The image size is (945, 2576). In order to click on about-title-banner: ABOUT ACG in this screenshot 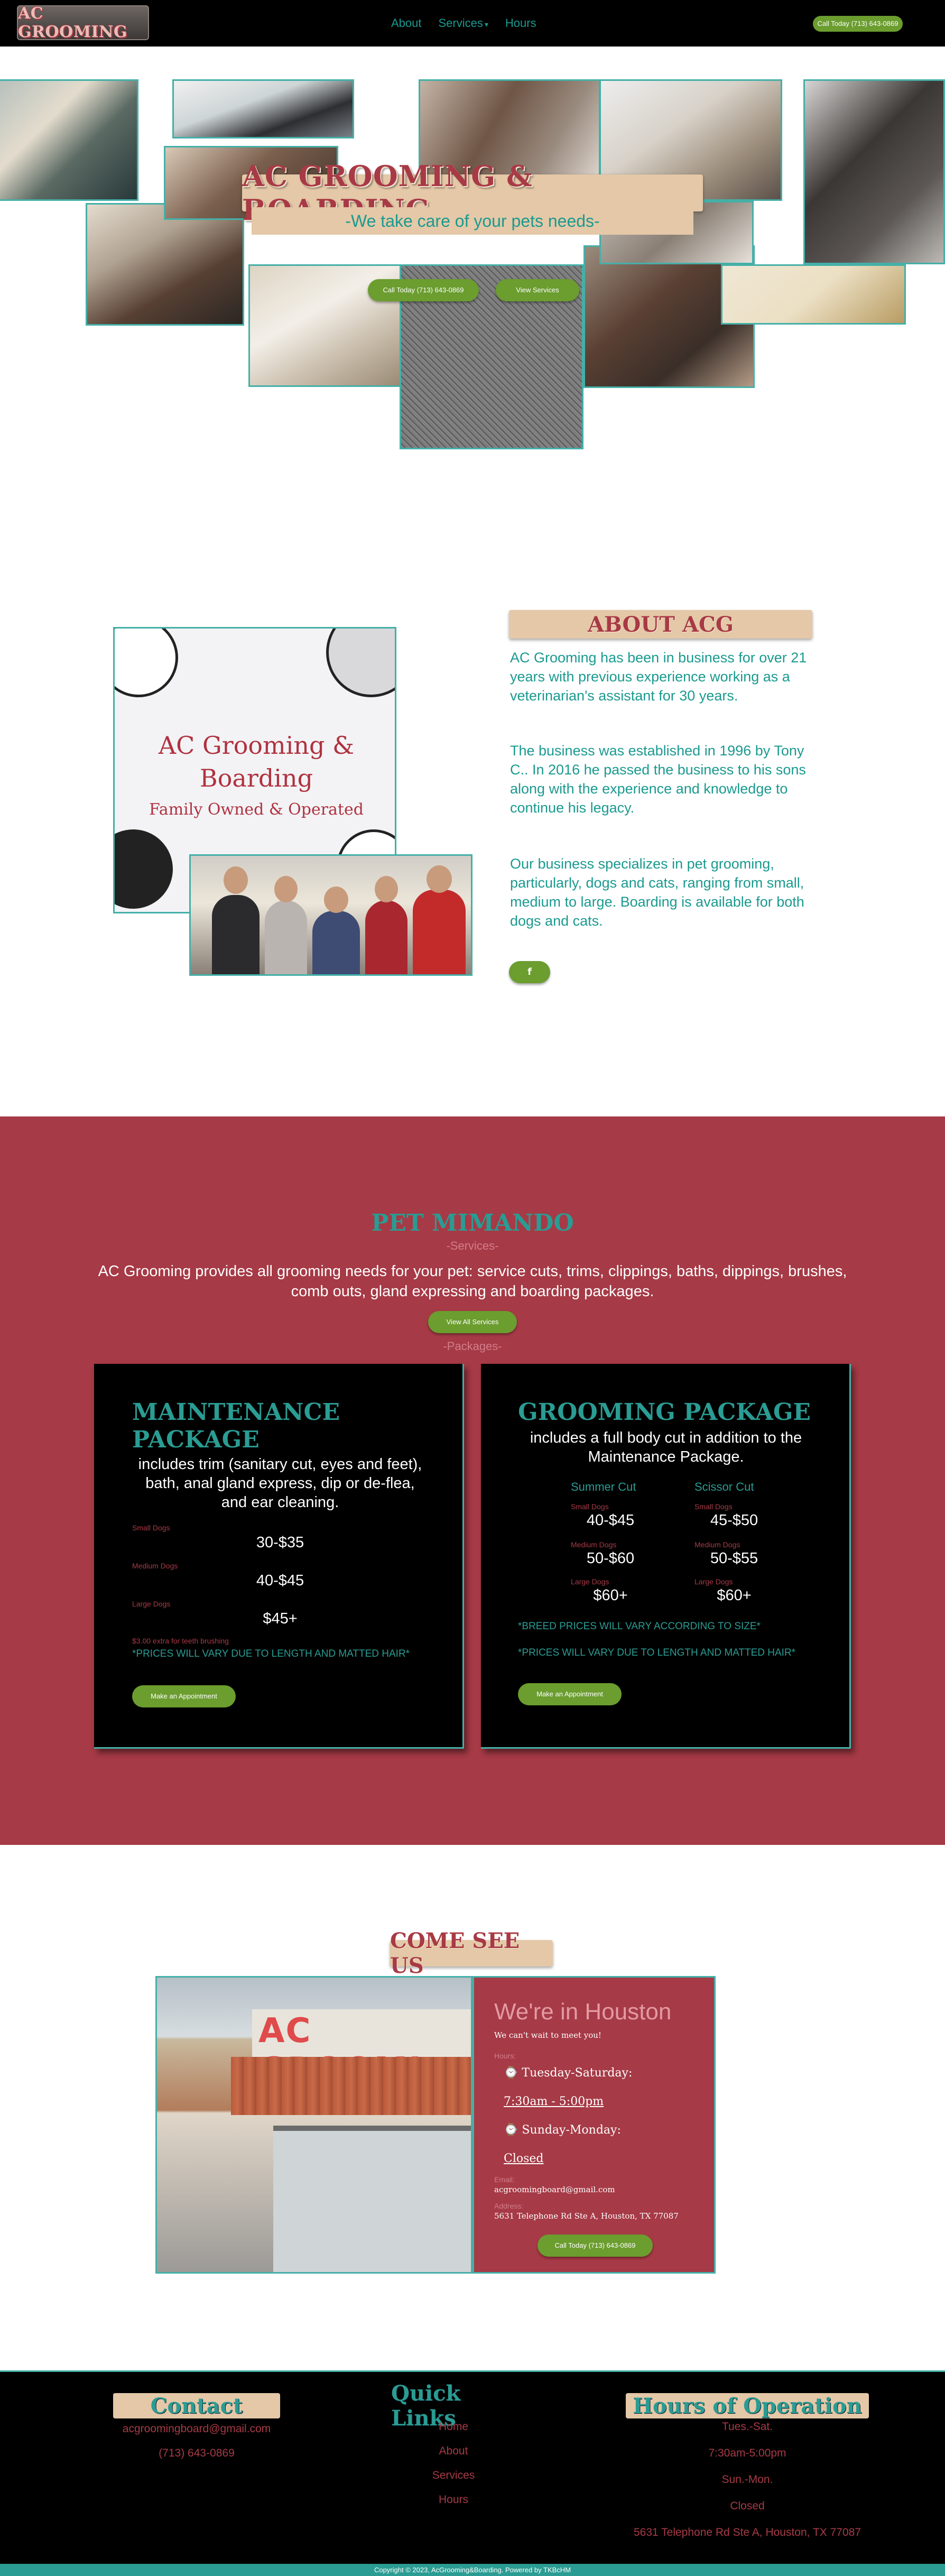, I will do `click(660, 624)`.